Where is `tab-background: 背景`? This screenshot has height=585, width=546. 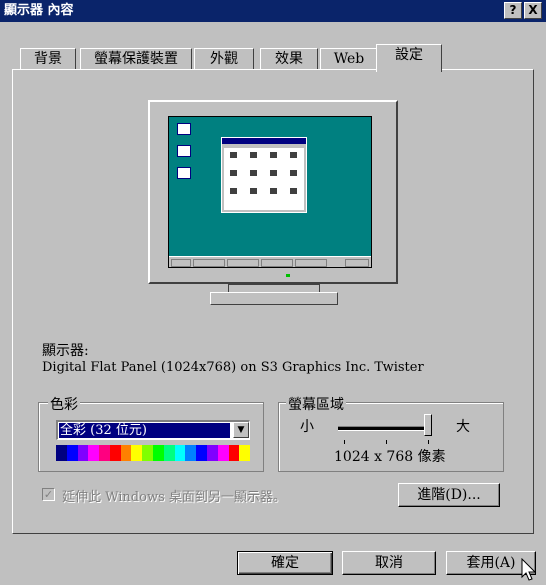
tab-background: 背景 is located at coordinates (48, 59).